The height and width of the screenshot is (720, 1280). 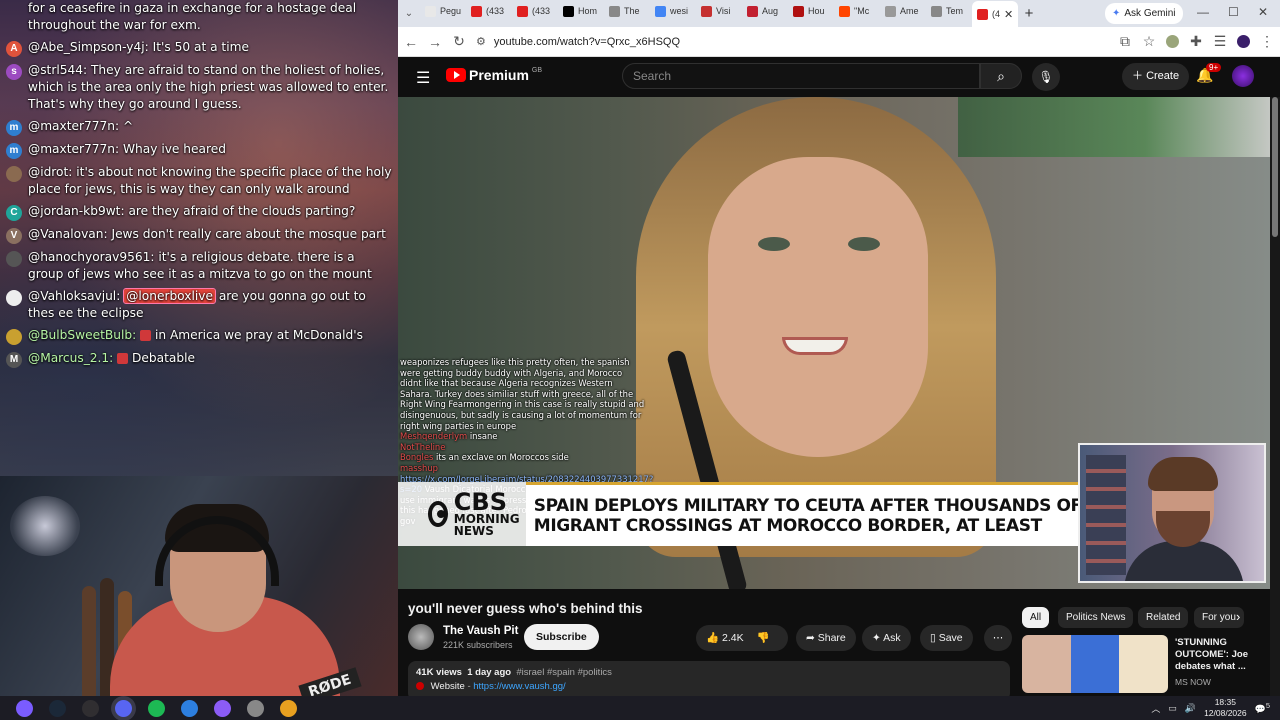 What do you see at coordinates (949, 11) in the screenshot?
I see `browser-tab: Tem` at bounding box center [949, 11].